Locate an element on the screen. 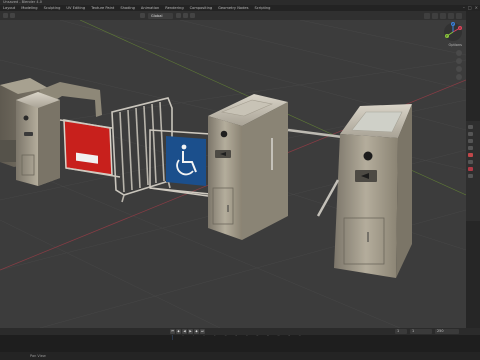 This screenshot has height=360, width=480. material-properties-tab is located at coordinates (470, 169).